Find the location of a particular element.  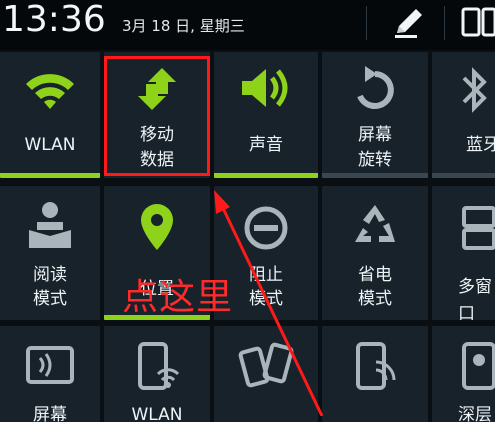

status-bar: 13:36 3月 18 日, 星期三 is located at coordinates (247, 25).